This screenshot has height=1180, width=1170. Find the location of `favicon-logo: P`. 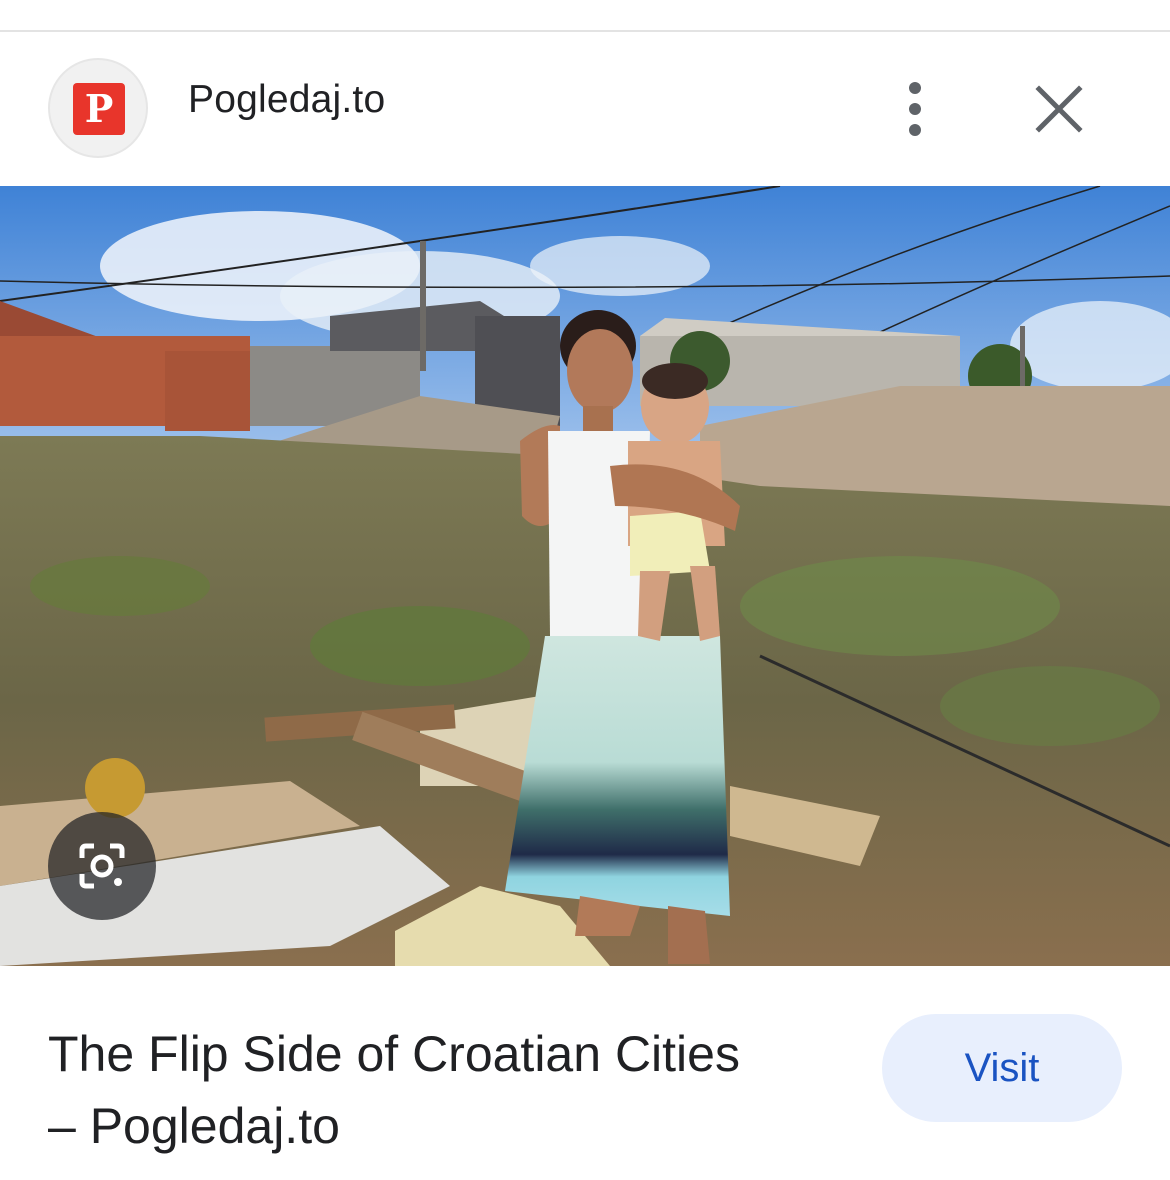

favicon-logo: P is located at coordinates (99, 109).